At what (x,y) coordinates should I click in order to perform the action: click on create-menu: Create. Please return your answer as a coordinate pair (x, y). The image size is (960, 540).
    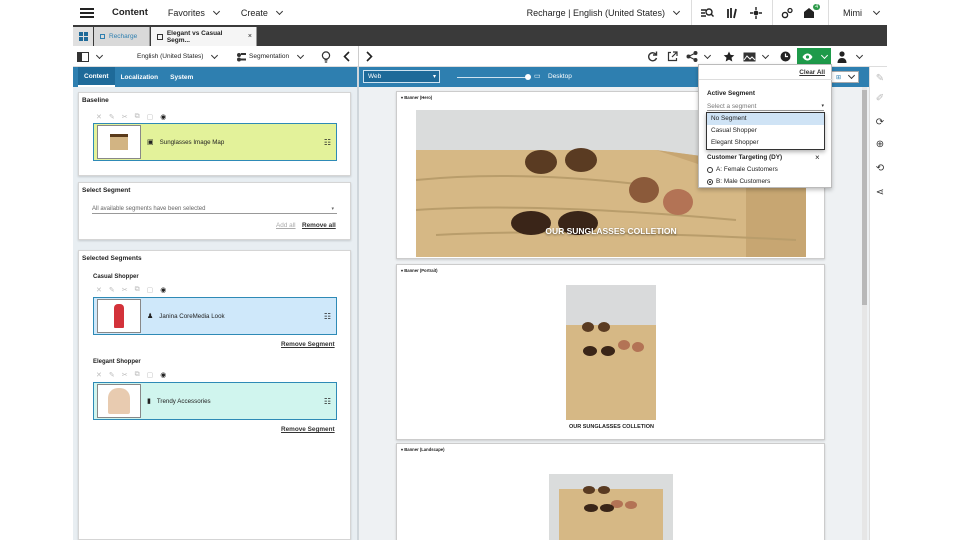
    Looking at the image, I should click on (262, 12).